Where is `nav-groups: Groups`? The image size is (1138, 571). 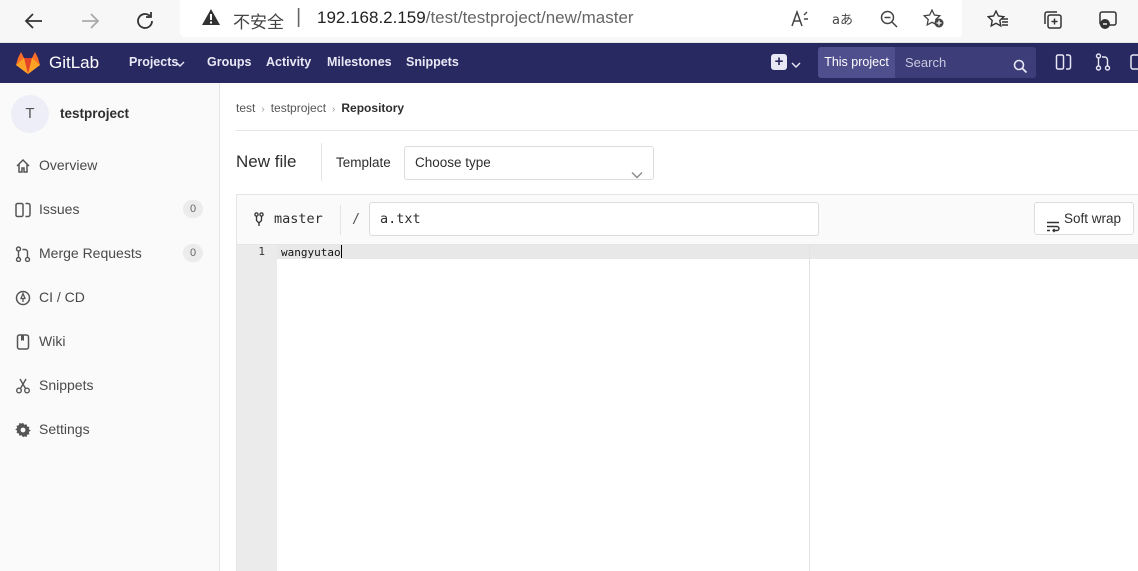
nav-groups: Groups is located at coordinates (229, 62).